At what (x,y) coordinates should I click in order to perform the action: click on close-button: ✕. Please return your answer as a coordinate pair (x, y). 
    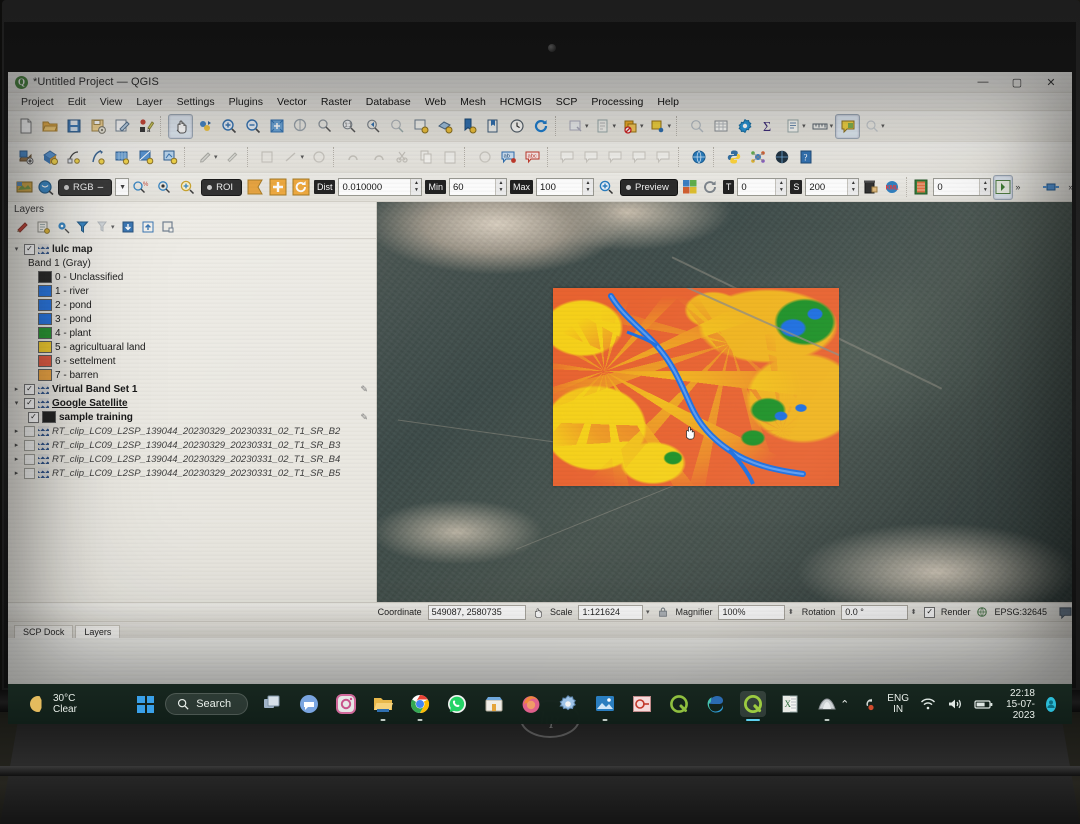
    Looking at the image, I should click on (1051, 82).